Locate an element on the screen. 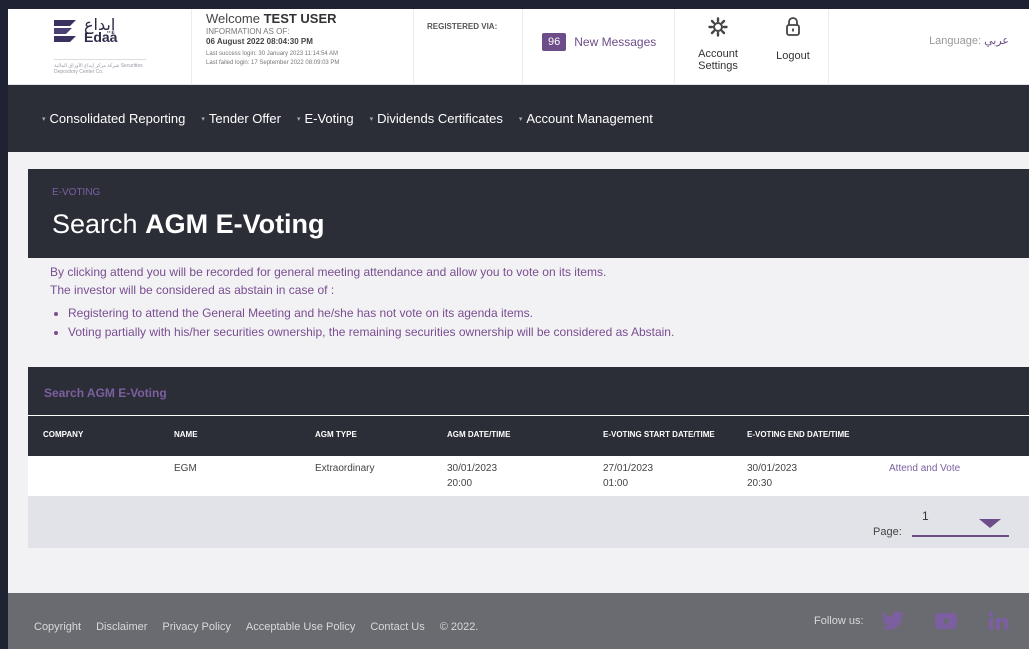 Image resolution: width=1029 pixels, height=649 pixels. welcome-line: Welcome TEST USER is located at coordinates (311, 18).